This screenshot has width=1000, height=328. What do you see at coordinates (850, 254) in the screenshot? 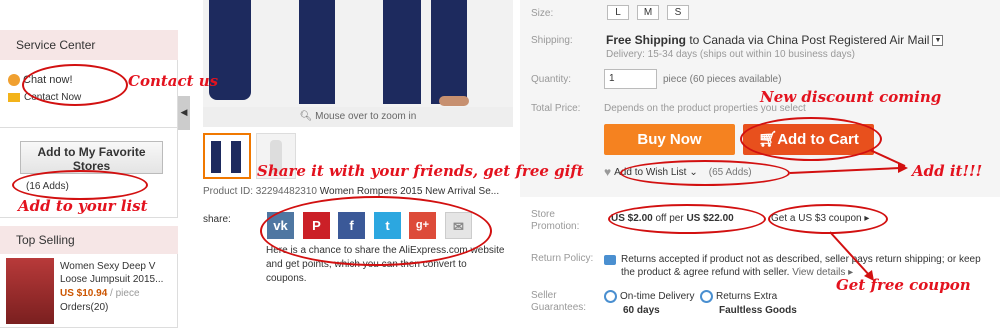
I see `arrow-coupon-to-label` at bounding box center [850, 254].